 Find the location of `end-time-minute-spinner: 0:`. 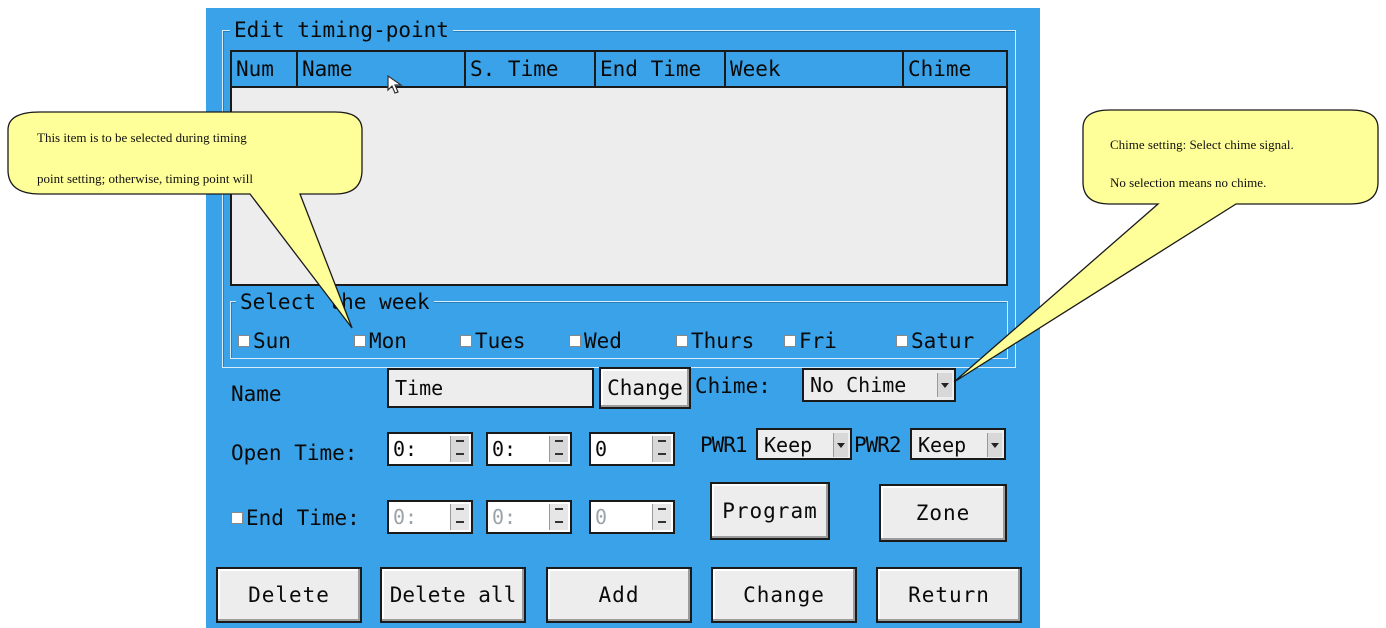

end-time-minute-spinner: 0: is located at coordinates (529, 517).